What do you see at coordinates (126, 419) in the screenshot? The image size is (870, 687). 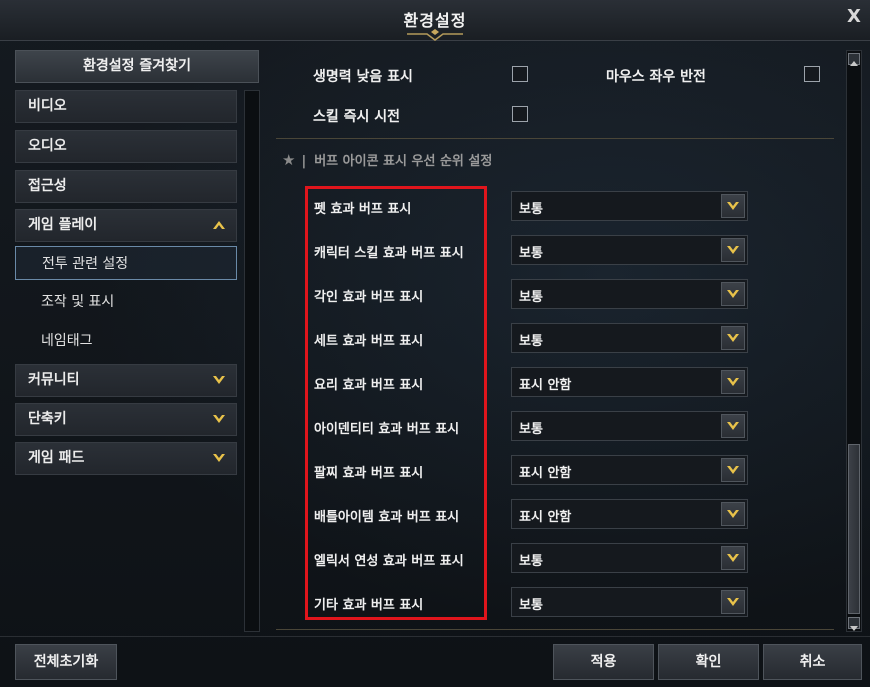 I see `sidebar-item-hotkeys: 단축키` at bounding box center [126, 419].